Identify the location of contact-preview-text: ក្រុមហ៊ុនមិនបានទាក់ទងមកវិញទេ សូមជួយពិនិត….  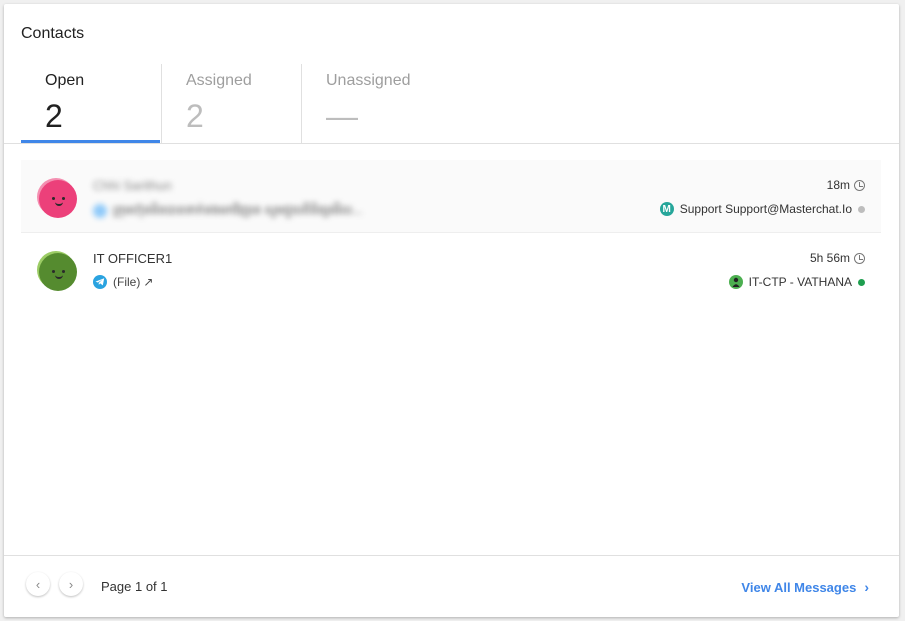
(237, 210).